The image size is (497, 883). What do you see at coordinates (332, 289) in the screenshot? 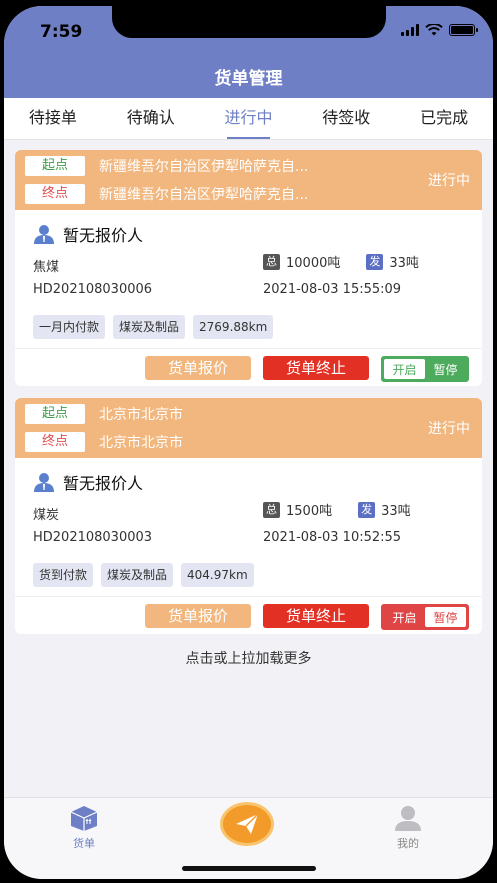
I see `order-time: 2021-08-03 15:55:09` at bounding box center [332, 289].